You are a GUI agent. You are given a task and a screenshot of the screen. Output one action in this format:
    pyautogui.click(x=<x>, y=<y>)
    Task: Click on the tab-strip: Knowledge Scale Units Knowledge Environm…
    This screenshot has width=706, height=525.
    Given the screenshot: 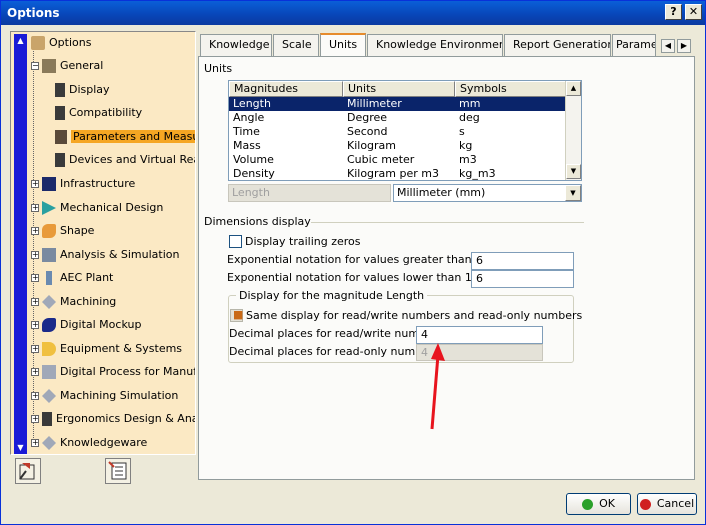 What is the action you would take?
    pyautogui.click(x=435, y=45)
    